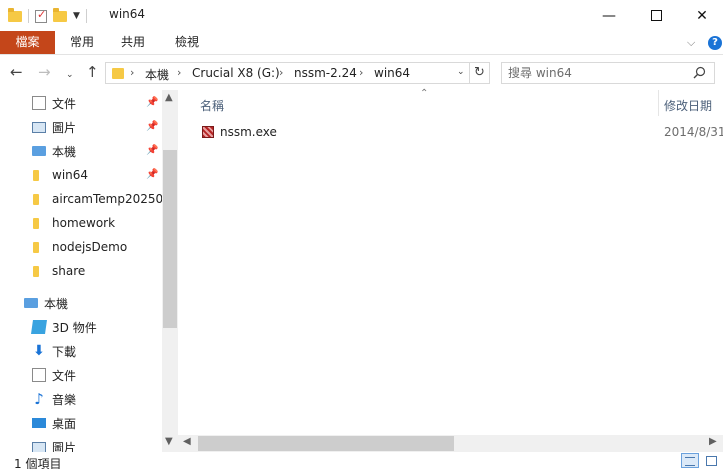 The width and height of the screenshot is (723, 469). I want to click on desktop-icon, so click(39, 423).